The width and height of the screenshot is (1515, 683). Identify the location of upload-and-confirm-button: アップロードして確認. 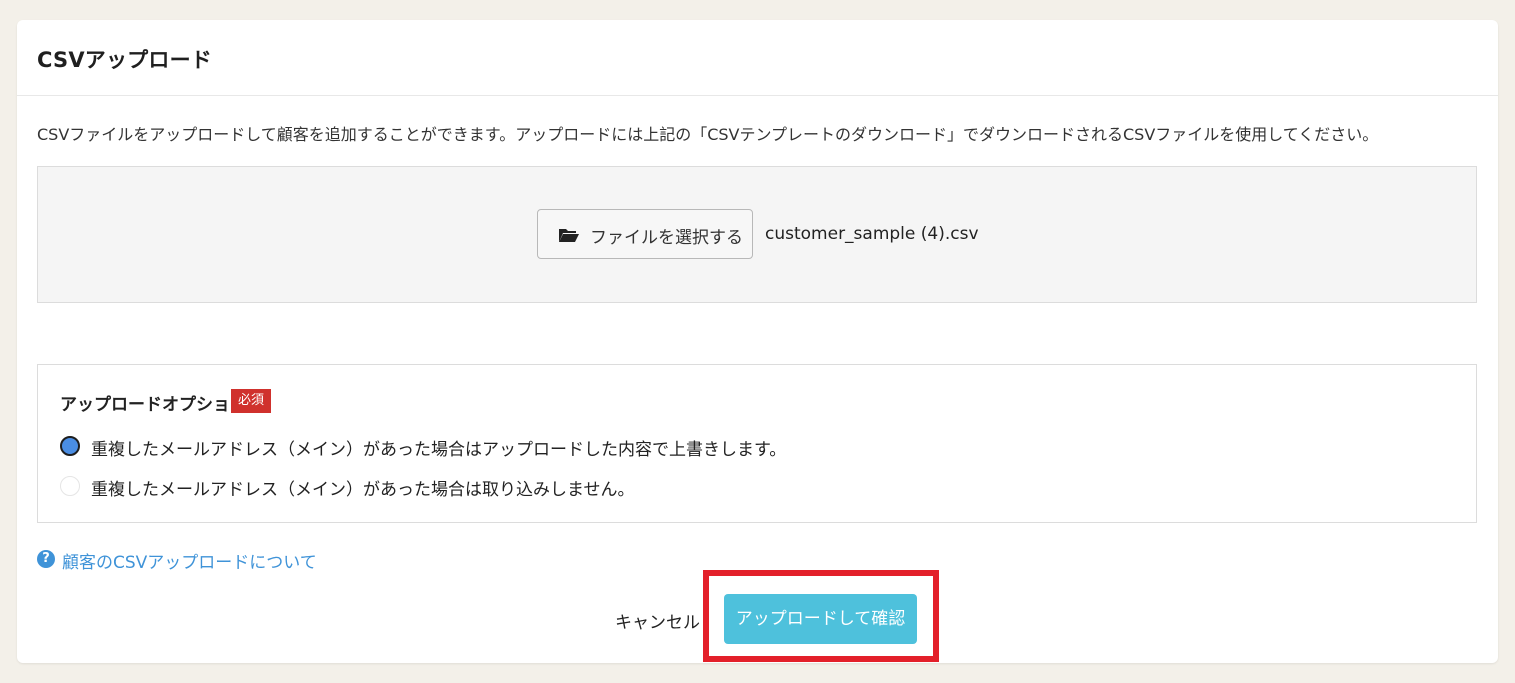
(820, 619).